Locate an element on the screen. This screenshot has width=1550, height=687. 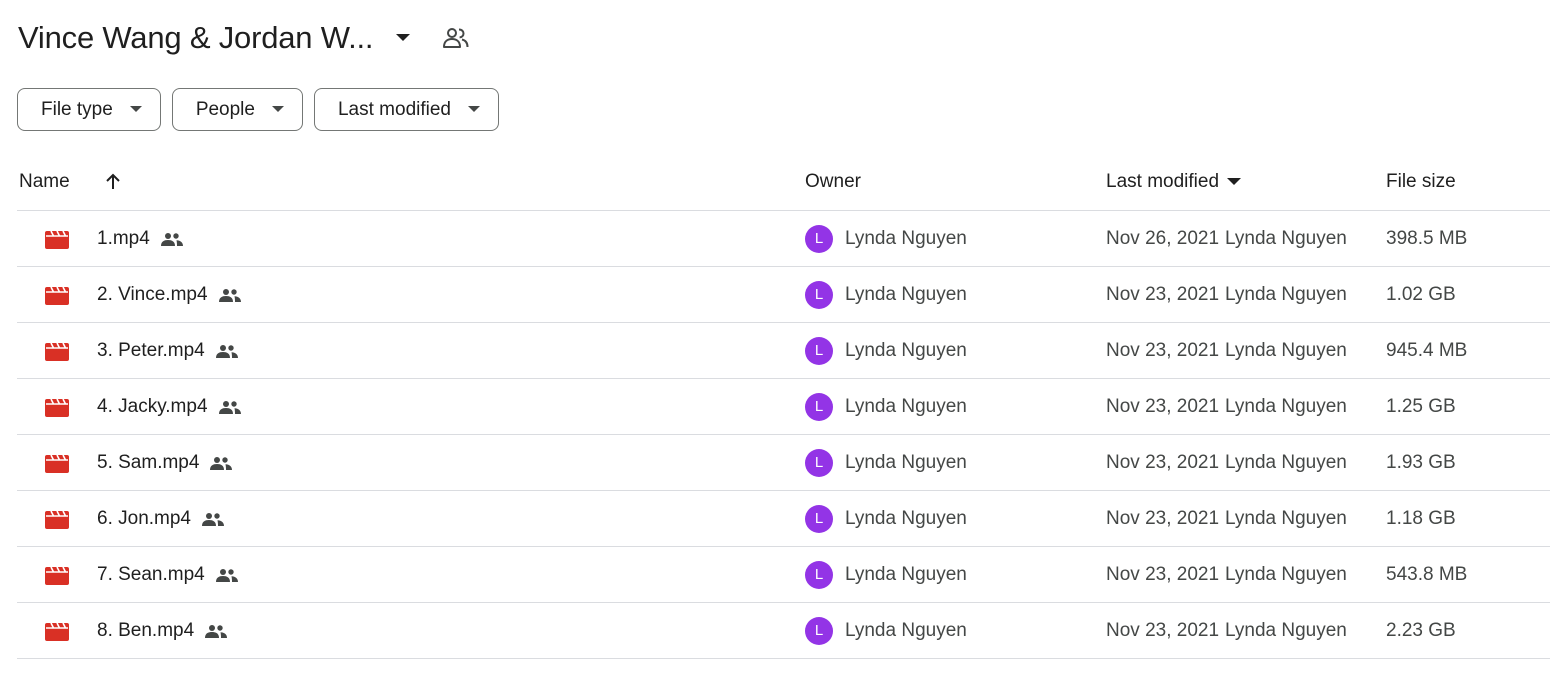
file-size: 945.4 MB is located at coordinates (1427, 350).